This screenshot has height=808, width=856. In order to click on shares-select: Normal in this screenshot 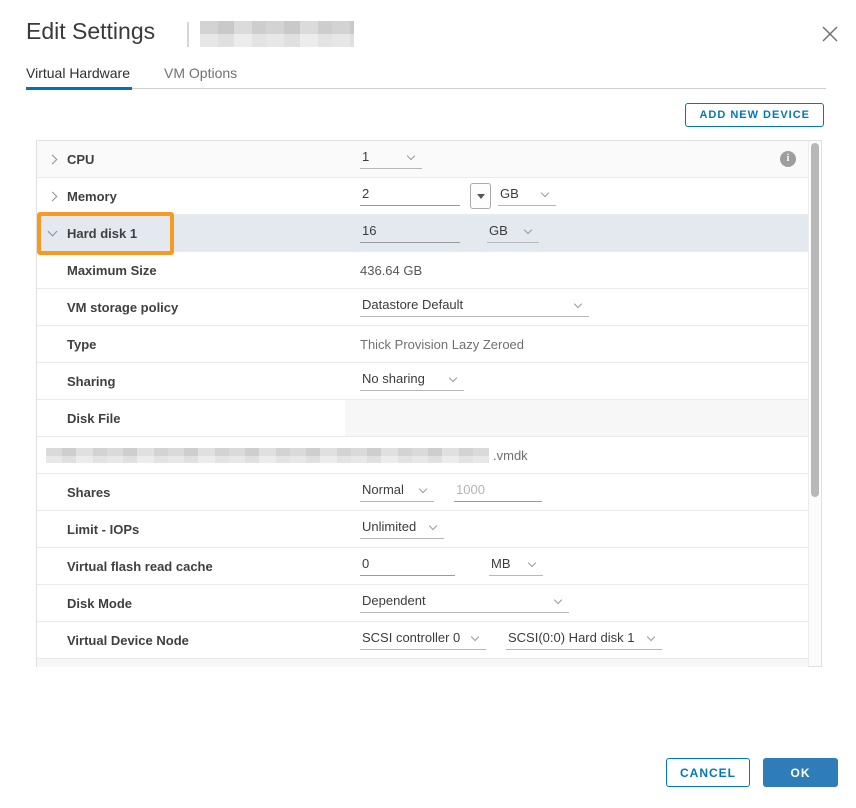, I will do `click(397, 492)`.